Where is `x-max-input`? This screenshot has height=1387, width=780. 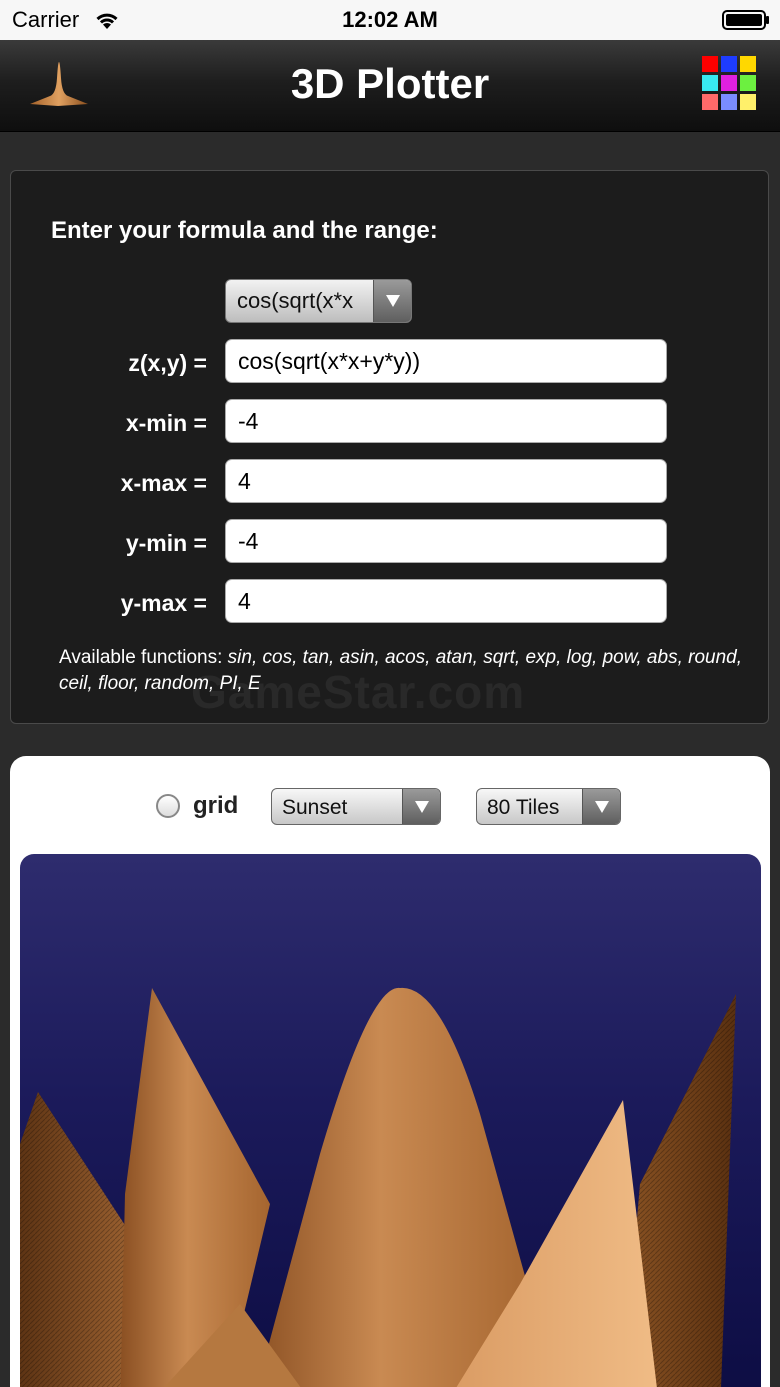
x-max-input is located at coordinates (446, 481).